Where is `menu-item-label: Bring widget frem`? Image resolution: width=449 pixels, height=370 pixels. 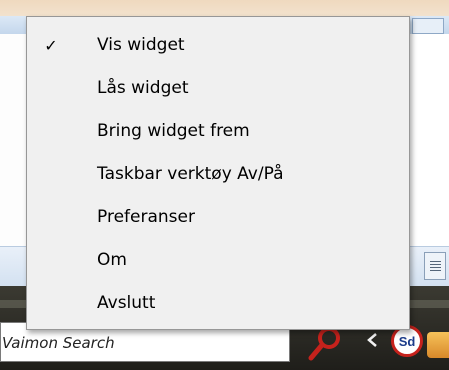
menu-item-label: Bring widget frem is located at coordinates (173, 131).